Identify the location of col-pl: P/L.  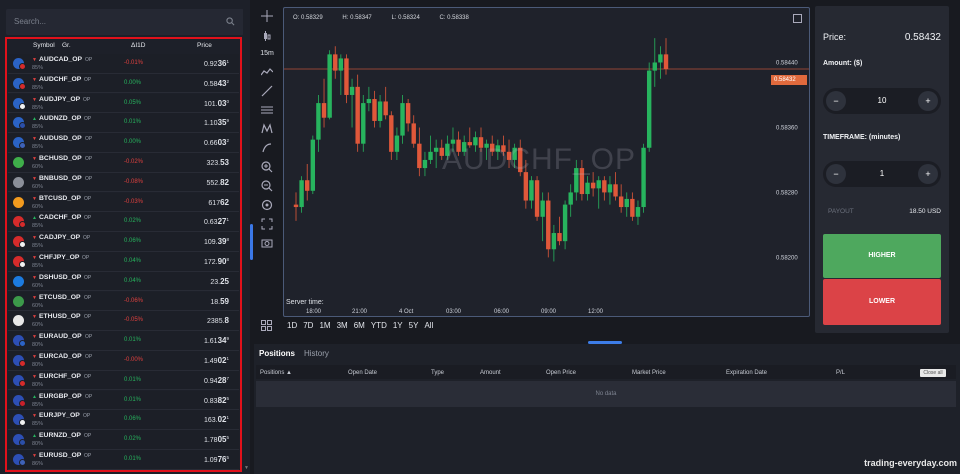
(840, 373).